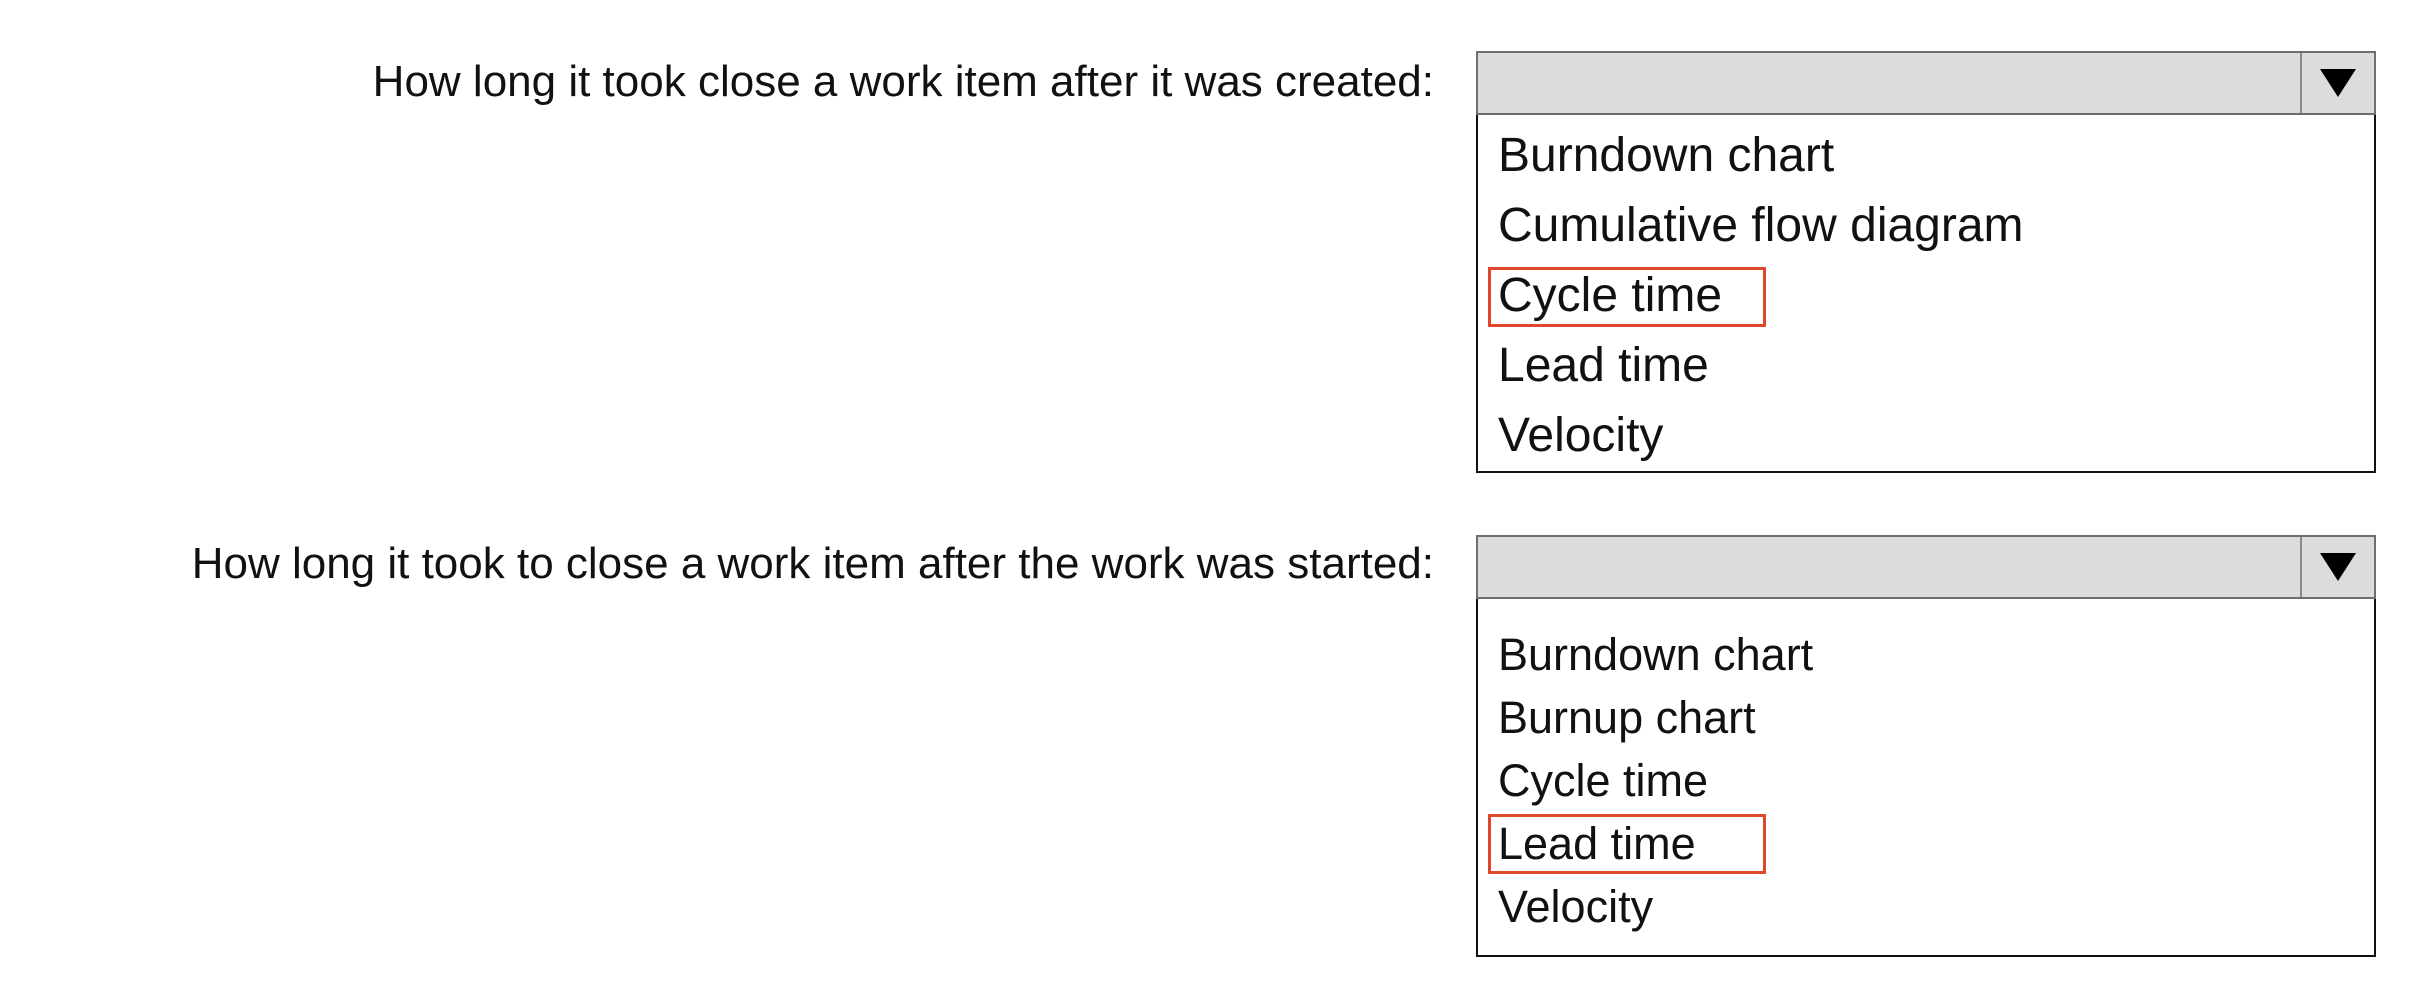  What do you see at coordinates (1926, 717) in the screenshot?
I see `option-burnup-chart: Burnup chart` at bounding box center [1926, 717].